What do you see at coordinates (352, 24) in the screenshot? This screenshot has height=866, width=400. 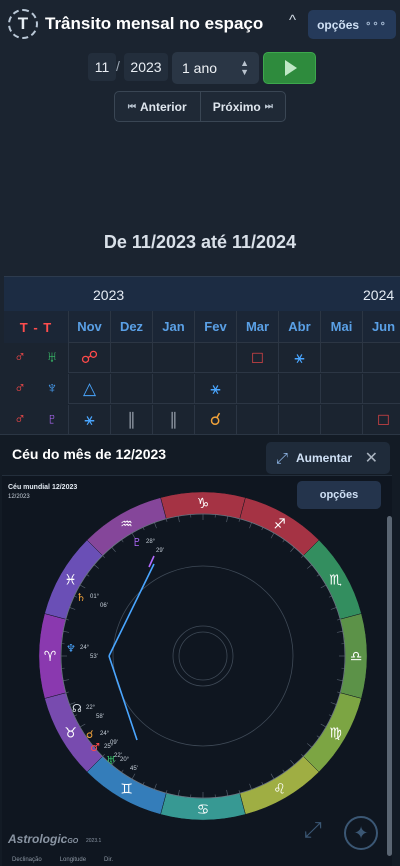 I see `options-button: opções ∘∘∘` at bounding box center [352, 24].